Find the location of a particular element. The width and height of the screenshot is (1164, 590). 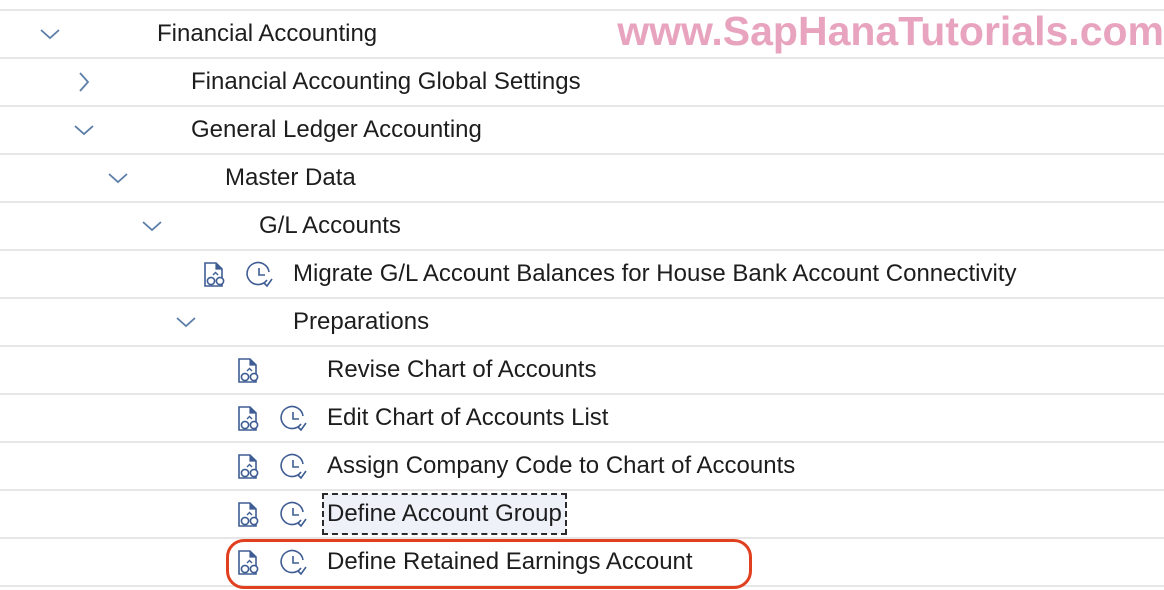

tree-node-label: Assign Company Code to Chart of Accounts is located at coordinates (561, 466).